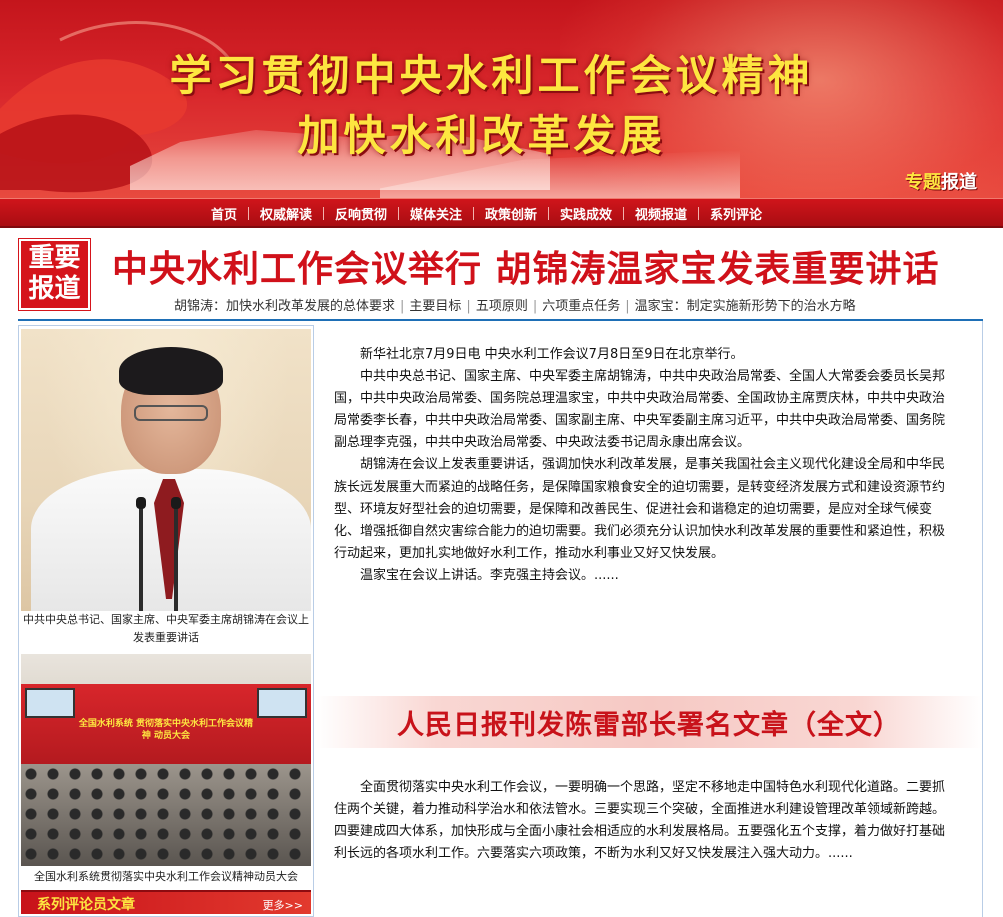  I want to click on secondary-article-title: 人民日报刊发陈雷部长署名文章（全文）, so click(649, 722).